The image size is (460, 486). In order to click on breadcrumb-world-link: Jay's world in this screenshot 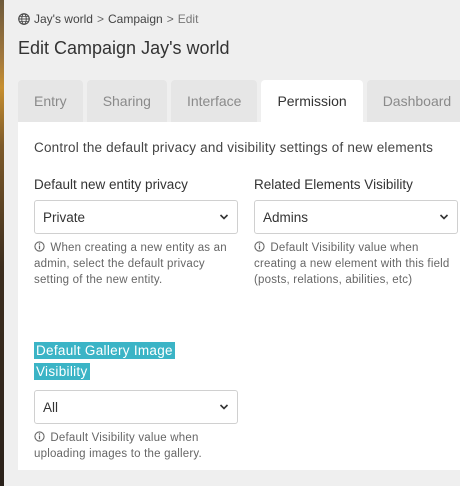, I will do `click(63, 19)`.